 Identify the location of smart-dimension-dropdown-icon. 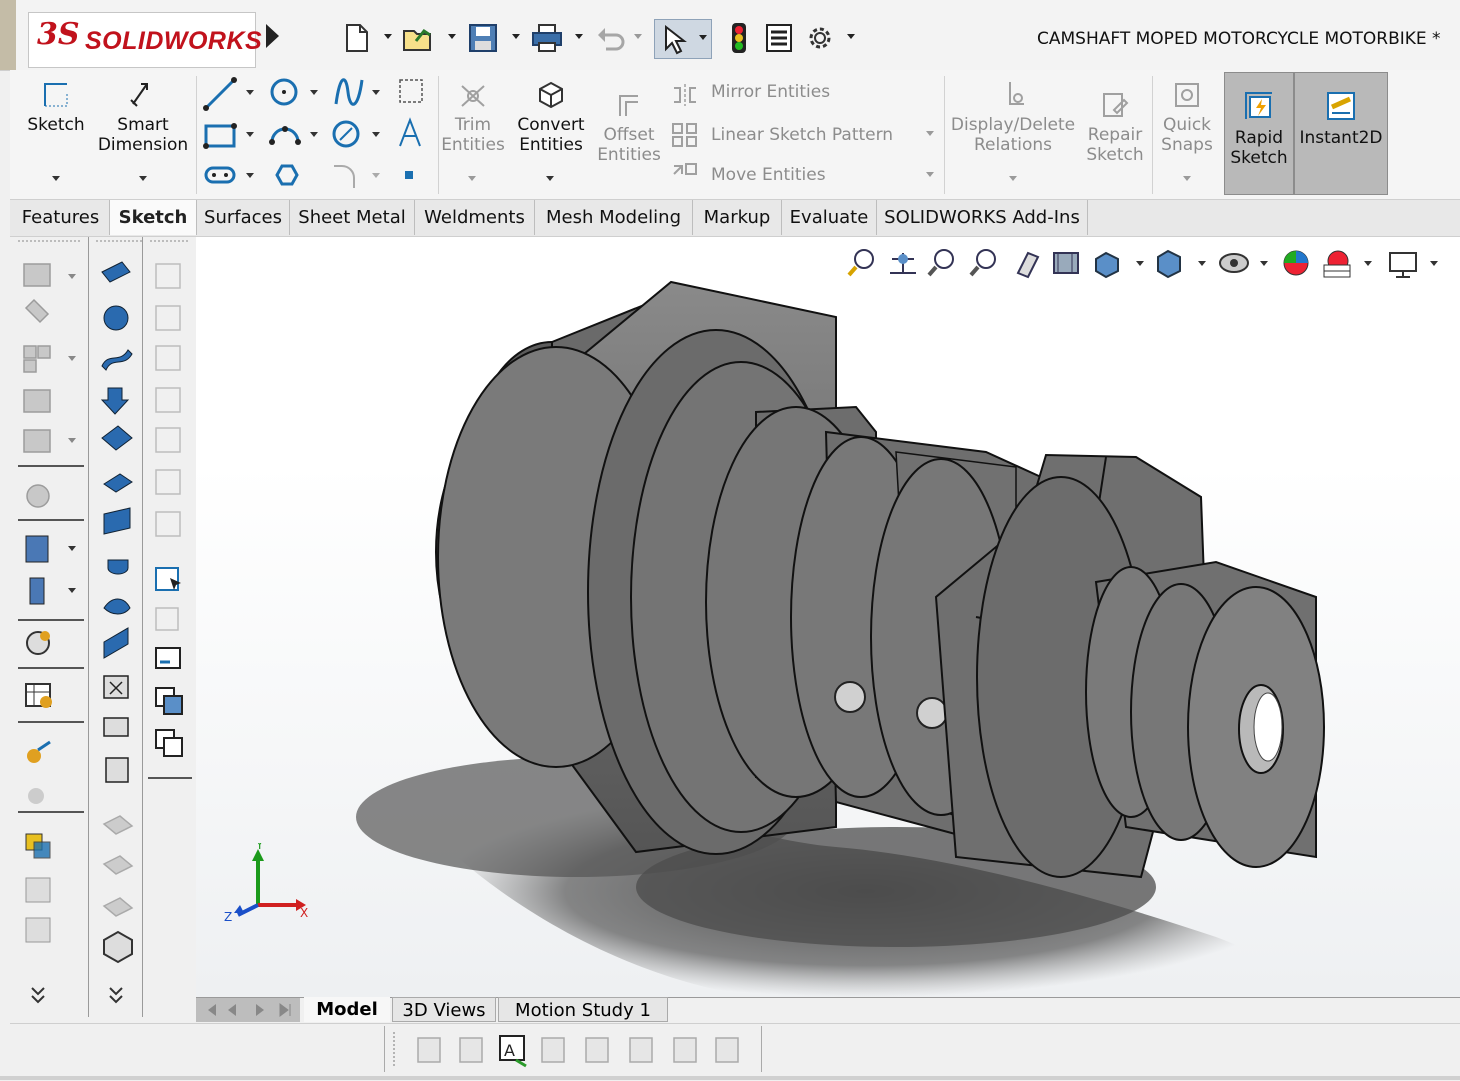
(143, 178).